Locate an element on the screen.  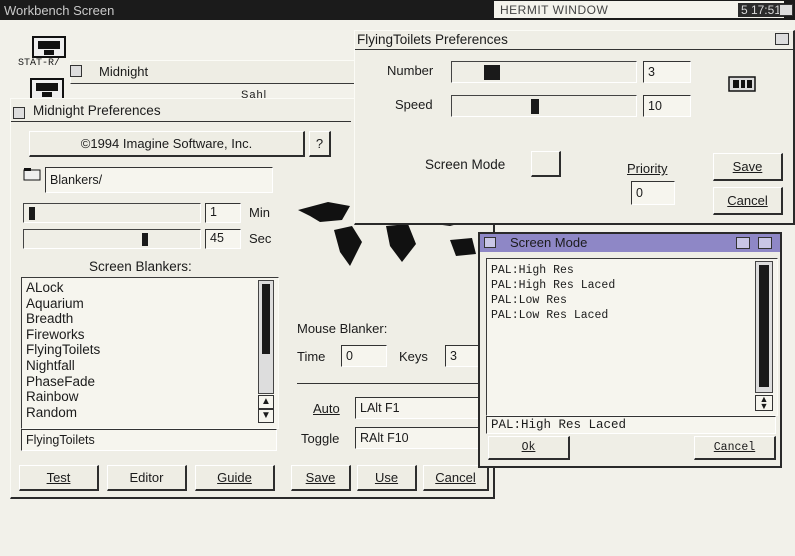
list-item: Nightfall is located at coordinates (63, 366).